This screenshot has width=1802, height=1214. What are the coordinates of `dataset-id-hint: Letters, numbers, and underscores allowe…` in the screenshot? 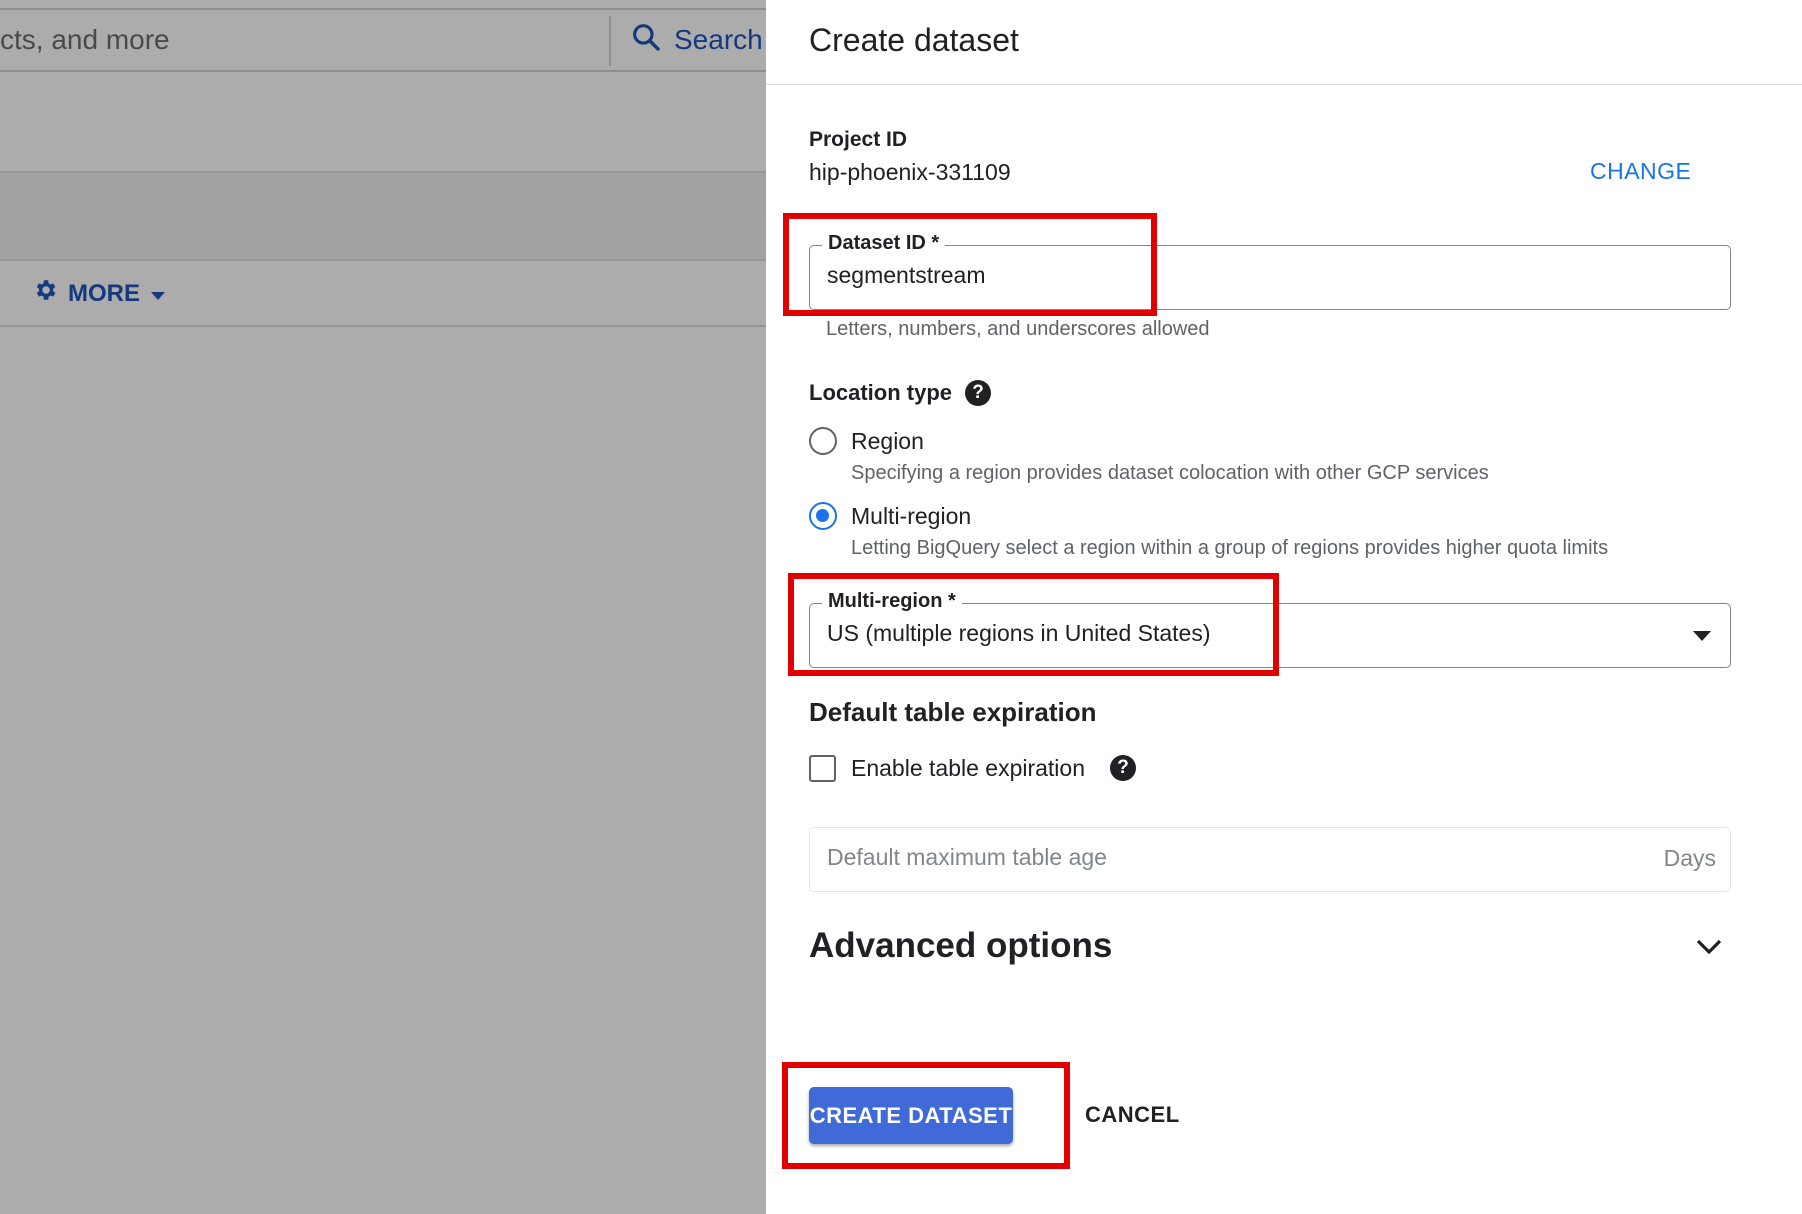 It's located at (1018, 329).